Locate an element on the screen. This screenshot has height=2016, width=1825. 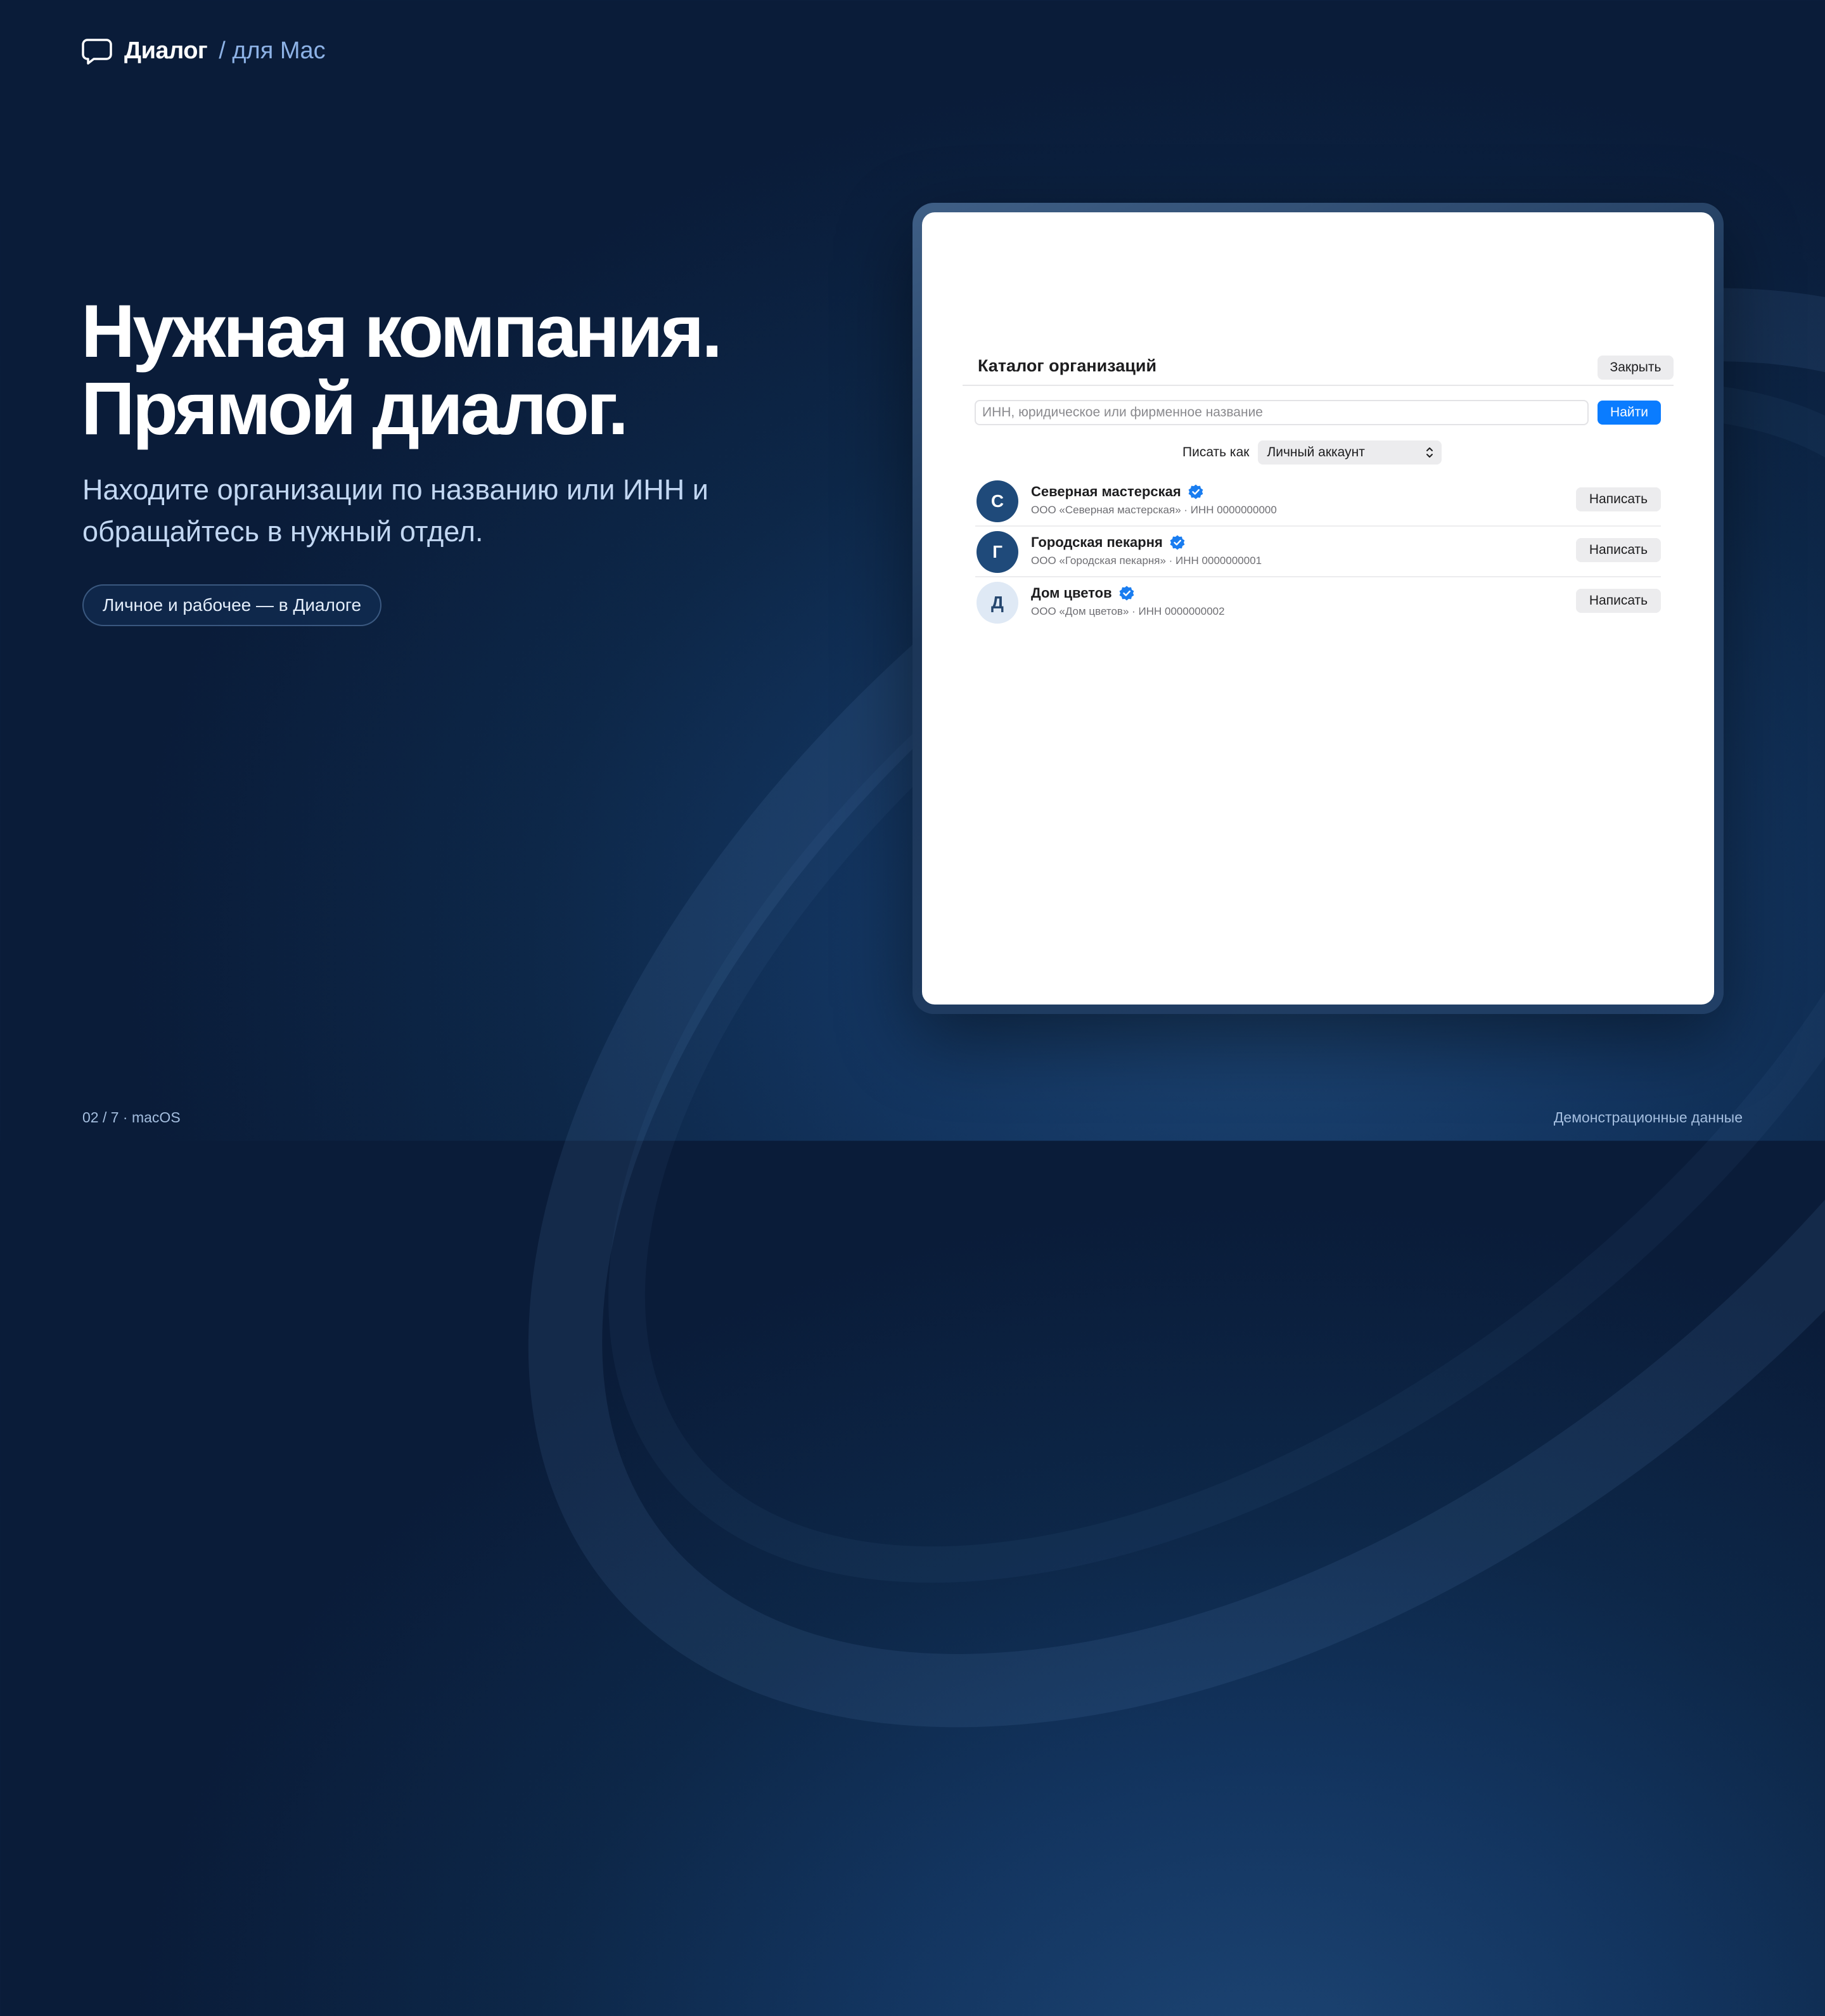
org-meta: ООО «Дом цветов» · ИНН 0000000002 is located at coordinates (1128, 611).